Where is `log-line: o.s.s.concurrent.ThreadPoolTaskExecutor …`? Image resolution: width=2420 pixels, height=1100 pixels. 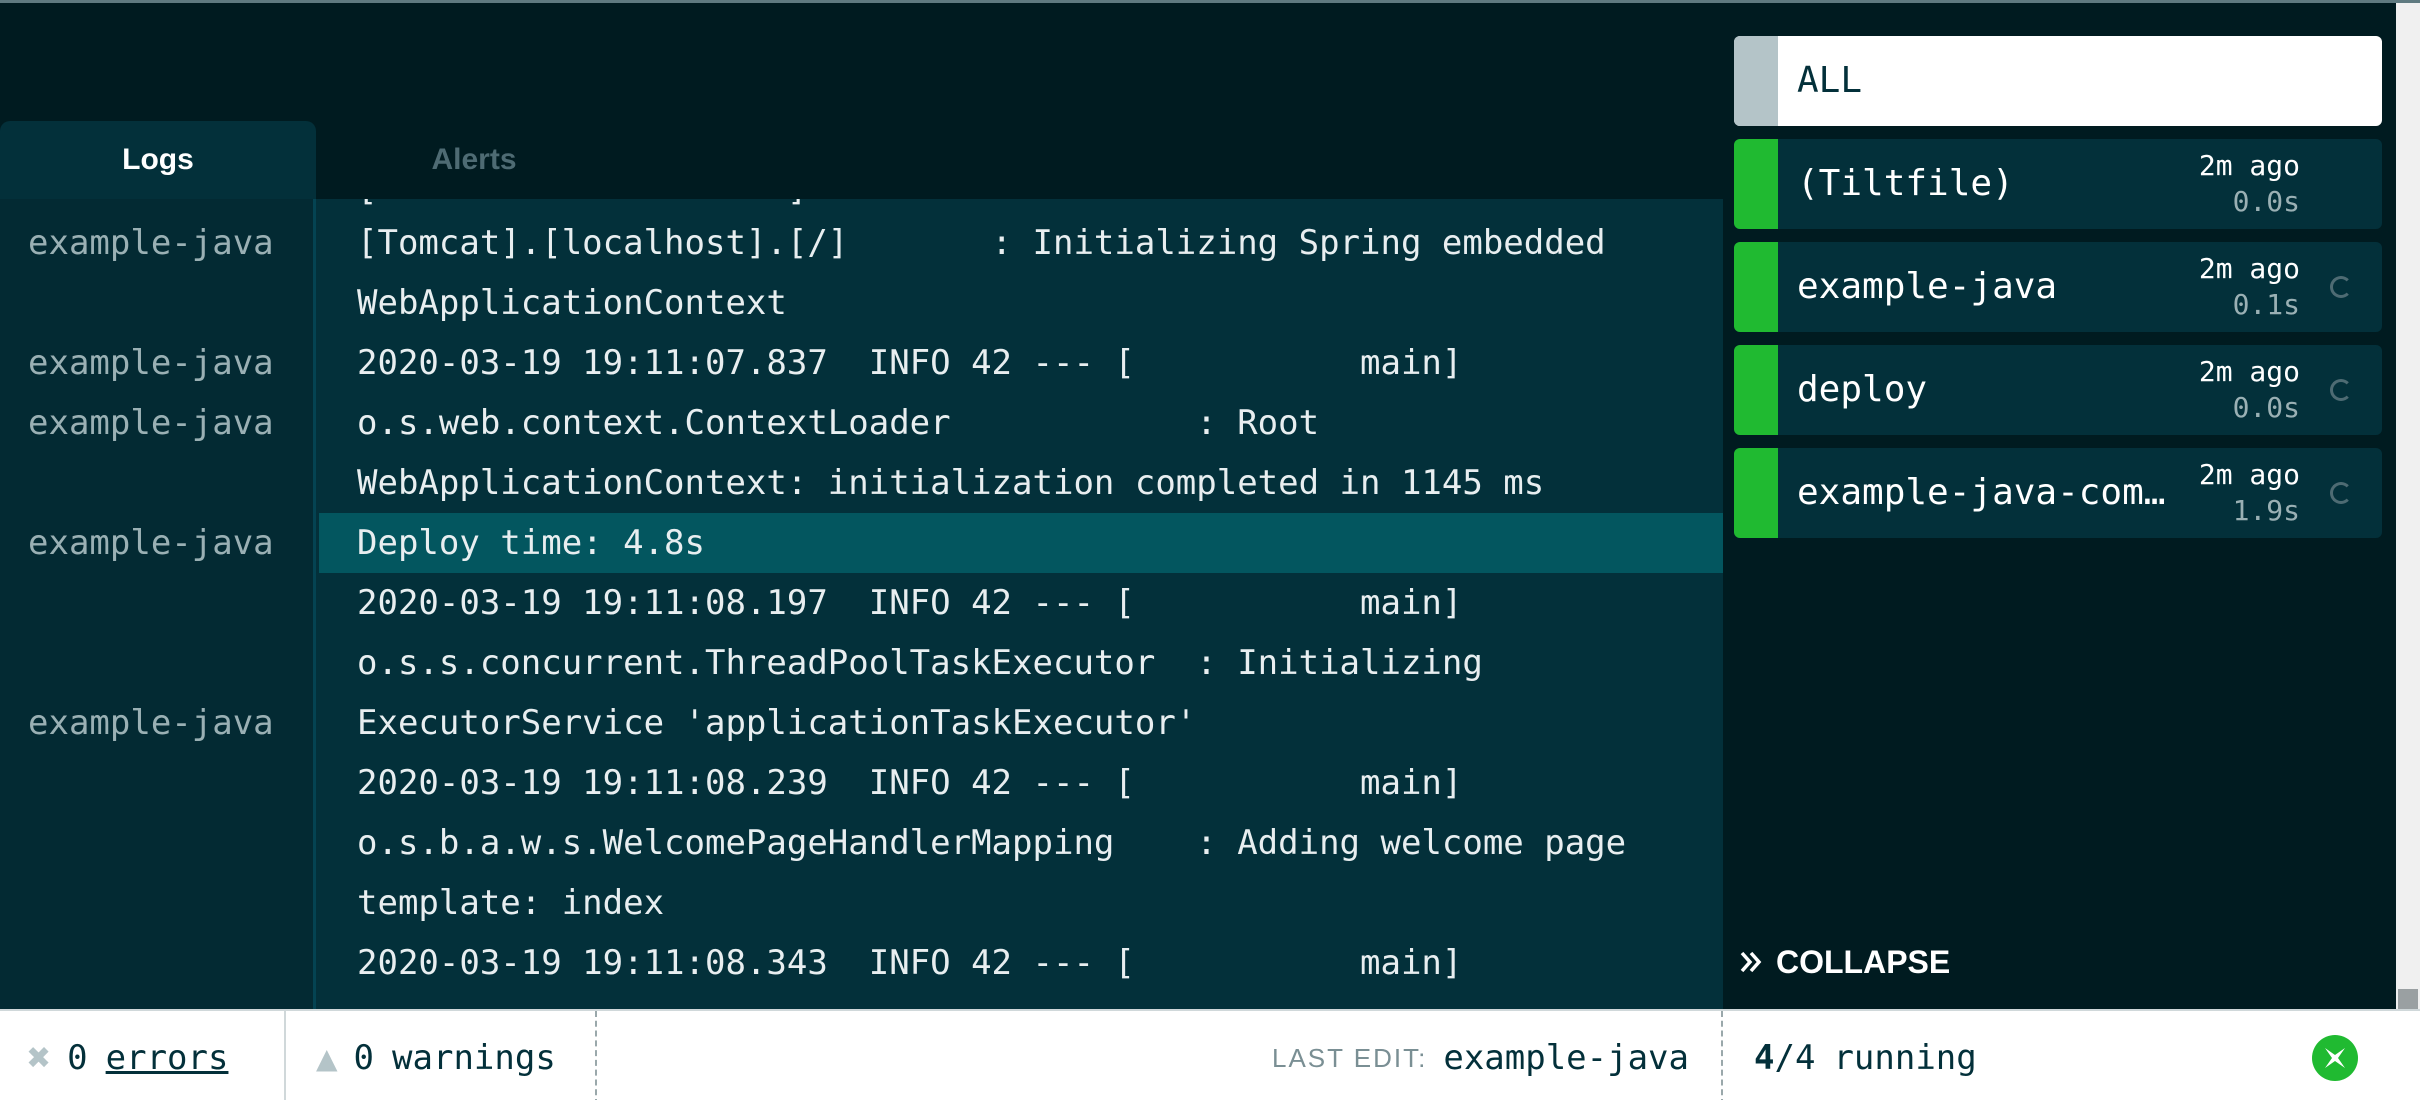 log-line: o.s.s.concurrent.ThreadPoolTaskExecutor … is located at coordinates (920, 663).